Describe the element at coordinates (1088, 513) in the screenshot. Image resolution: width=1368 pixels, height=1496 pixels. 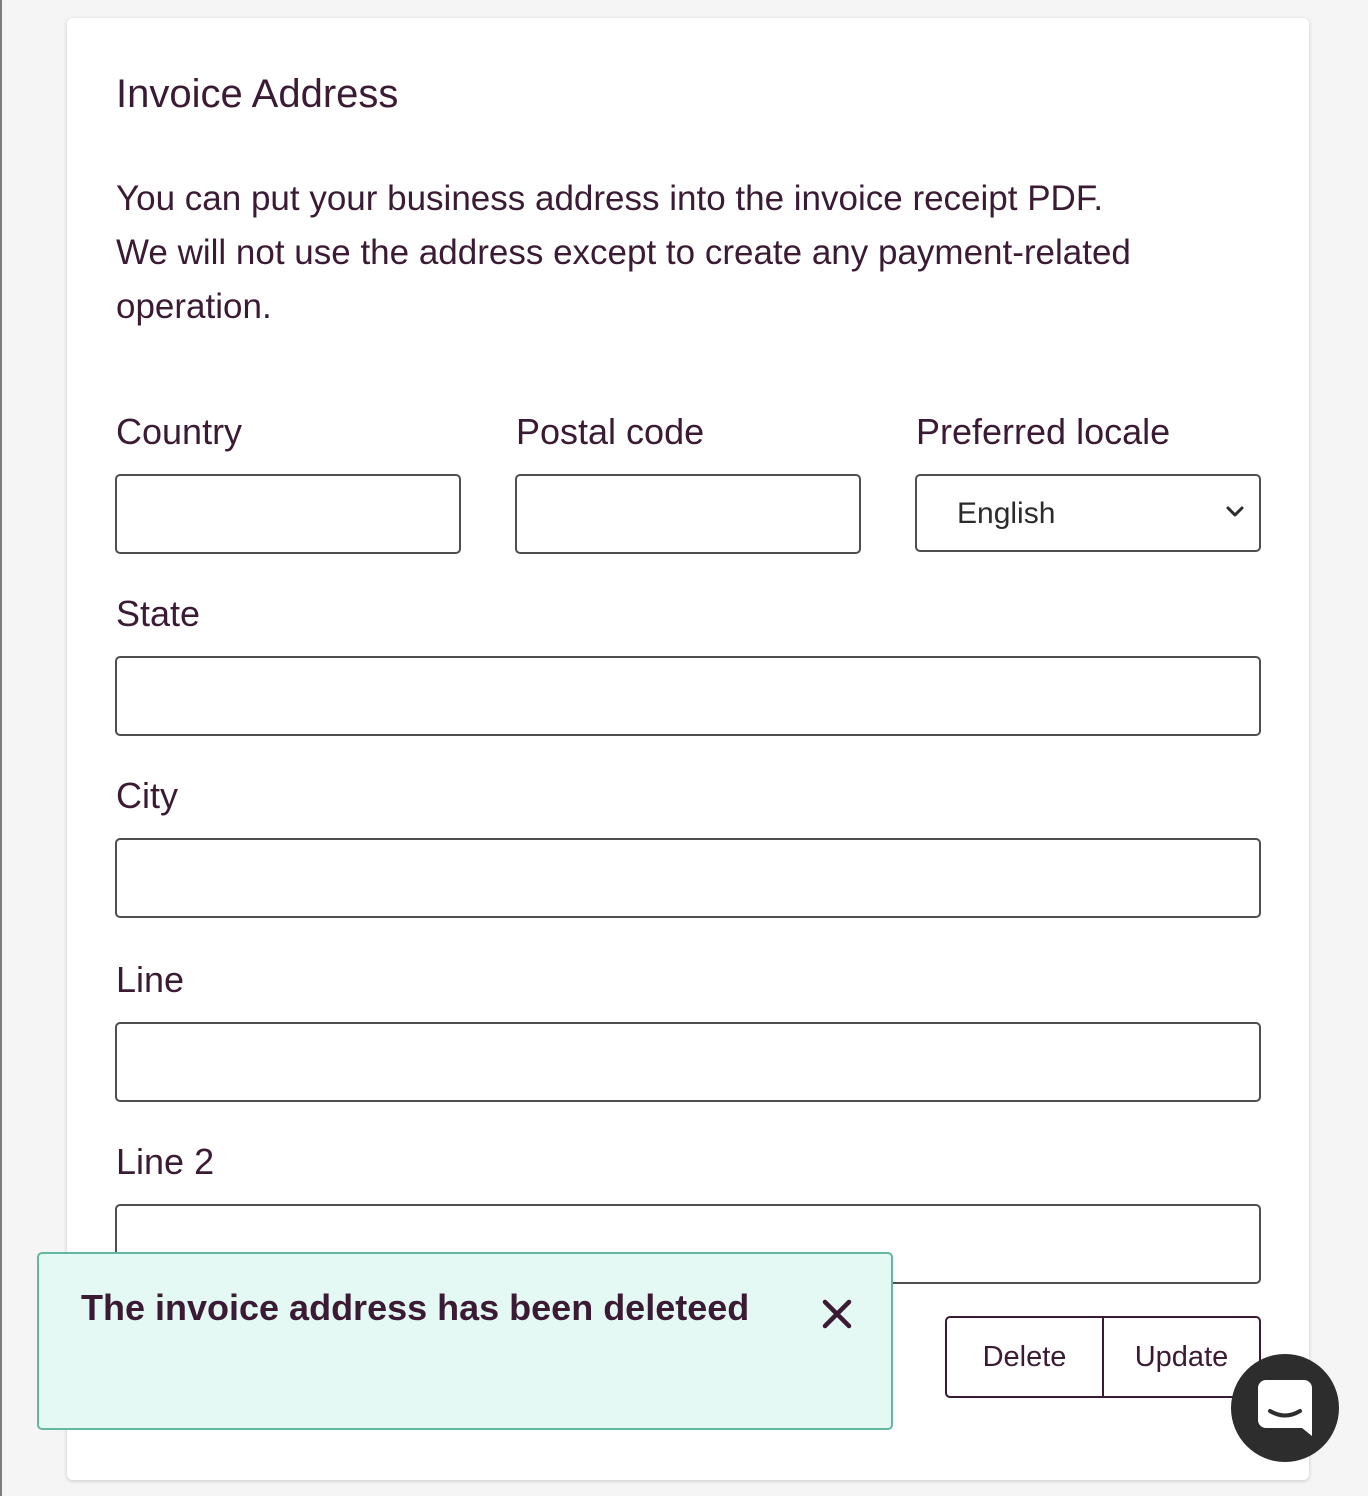
I see `preferred-locale-select: English` at that location.